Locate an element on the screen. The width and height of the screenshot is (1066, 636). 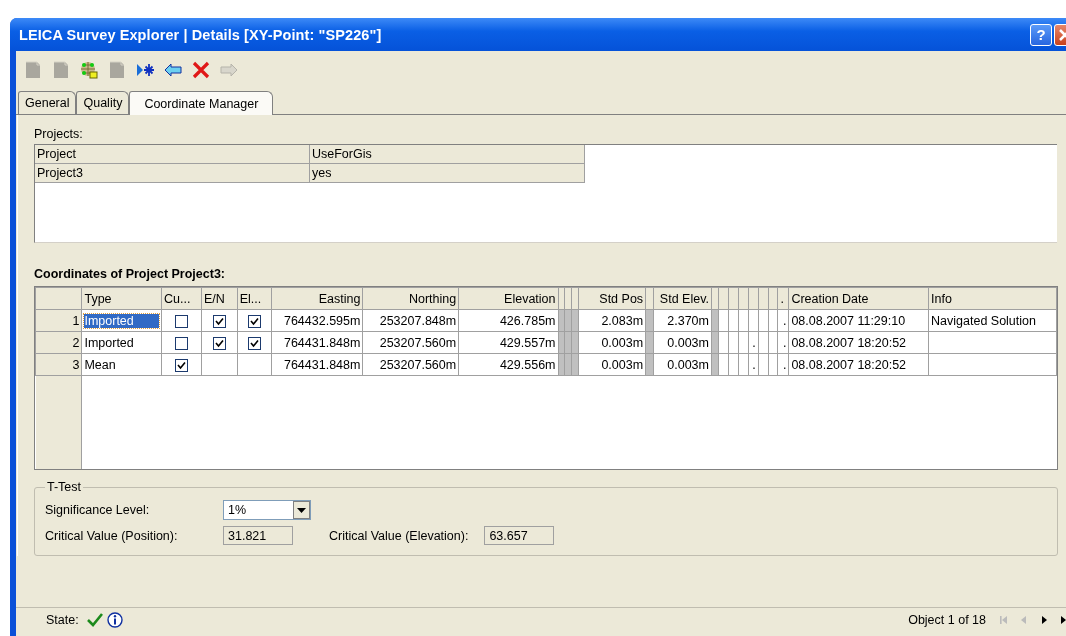
table-cell: Project3 is located at coordinates (172, 173).